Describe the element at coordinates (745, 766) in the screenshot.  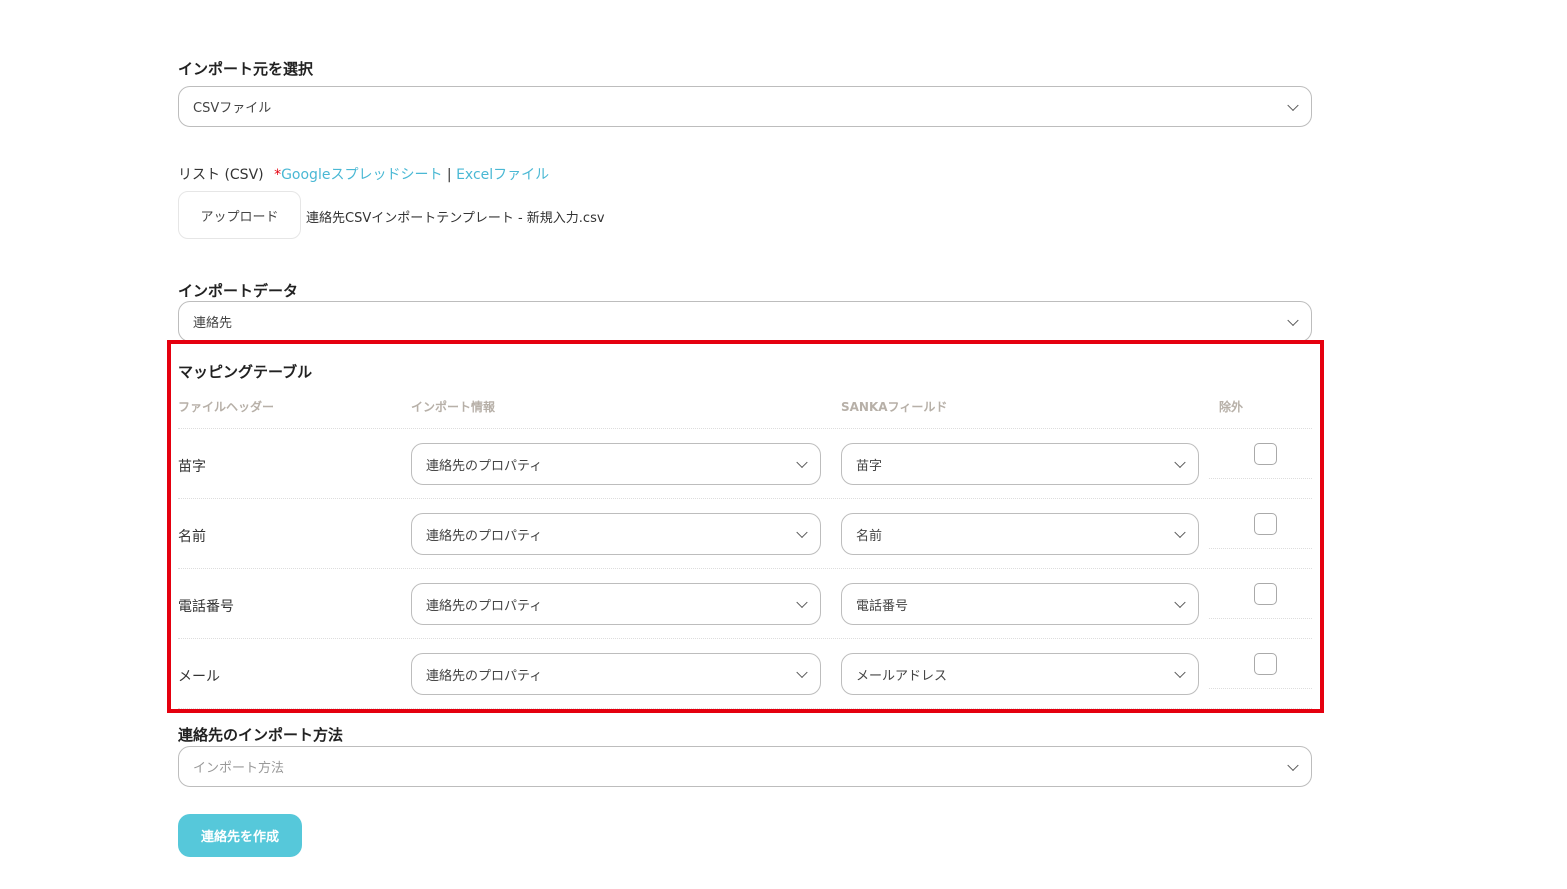
I see `import-method-select: インポート方法` at that location.